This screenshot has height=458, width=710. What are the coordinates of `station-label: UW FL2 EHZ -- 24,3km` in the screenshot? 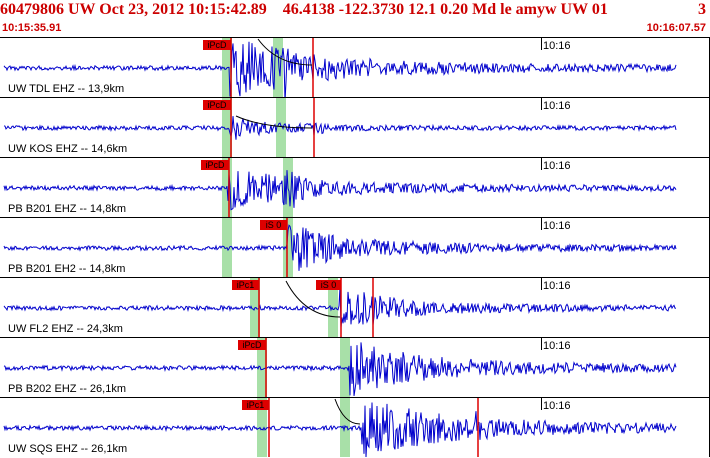 It's located at (65, 329).